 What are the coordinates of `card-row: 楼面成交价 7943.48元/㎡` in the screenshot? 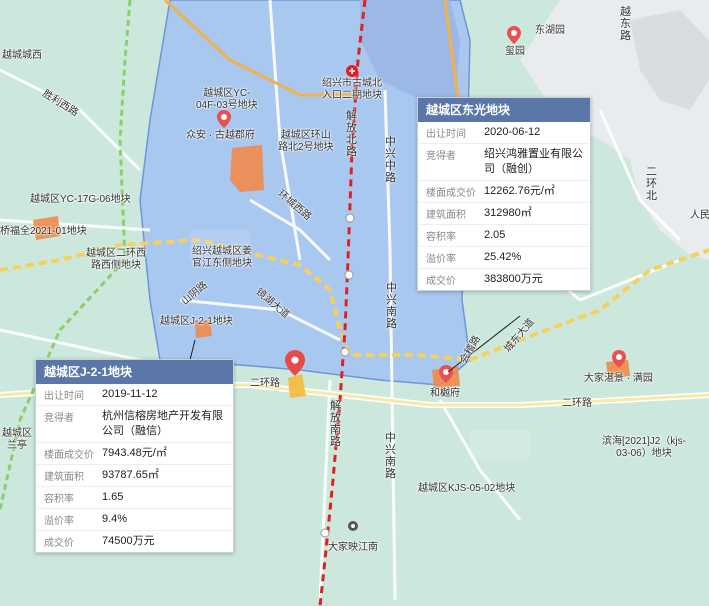 It's located at (134, 454).